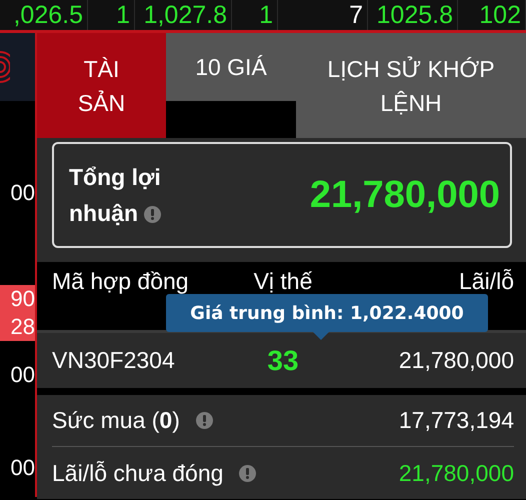 The width and height of the screenshot is (526, 500). I want to click on logo-icon, so click(5, 67).